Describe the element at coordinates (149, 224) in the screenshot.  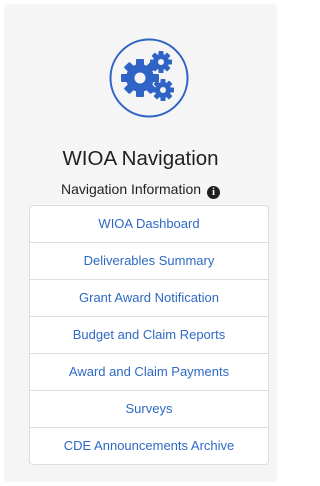
I see `nav-item-wioa-dashboard: WIOA Dashboard` at that location.